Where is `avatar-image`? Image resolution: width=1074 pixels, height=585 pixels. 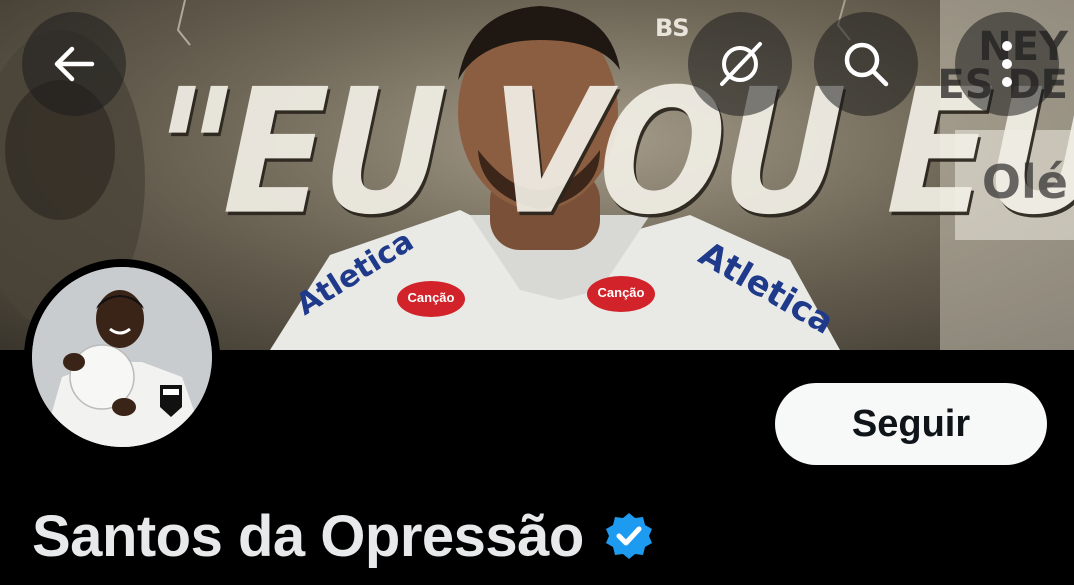 avatar-image is located at coordinates (122, 357).